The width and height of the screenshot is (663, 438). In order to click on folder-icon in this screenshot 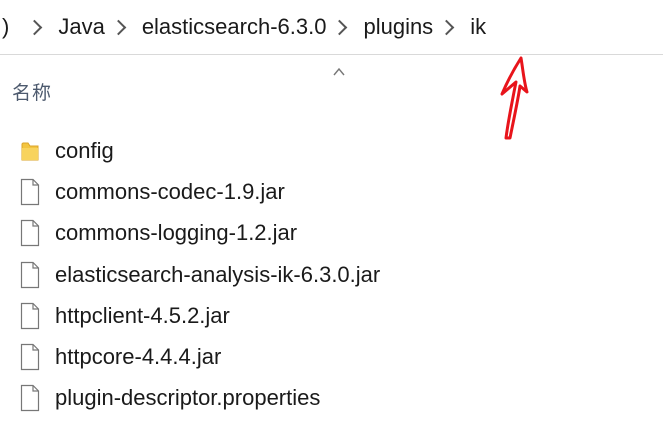, I will do `click(30, 151)`.